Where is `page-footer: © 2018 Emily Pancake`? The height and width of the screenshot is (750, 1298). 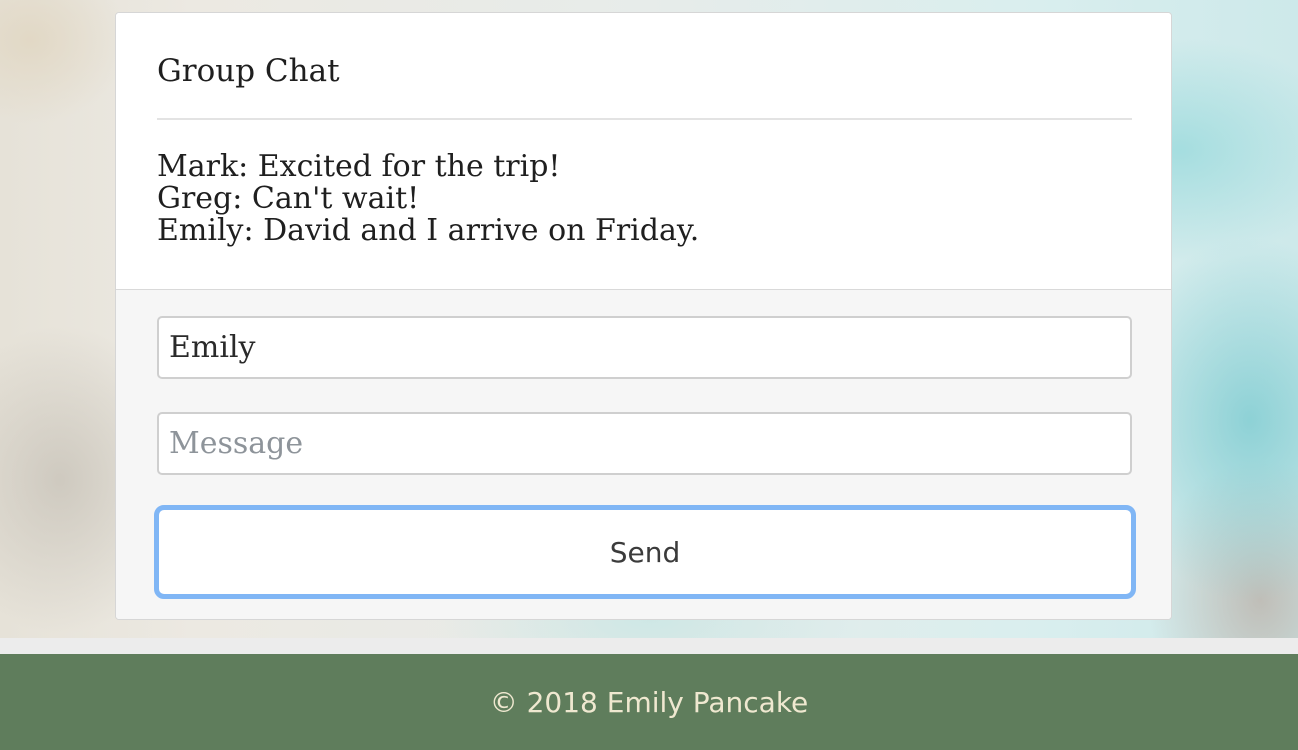
page-footer: © 2018 Emily Pancake is located at coordinates (649, 702).